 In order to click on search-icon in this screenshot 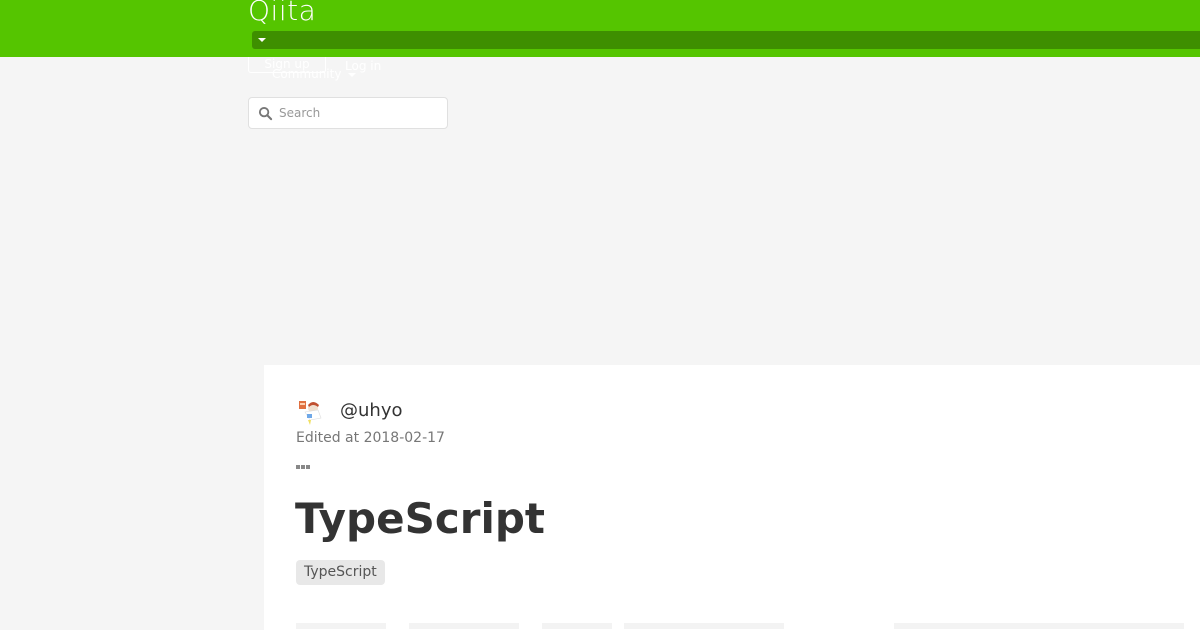, I will do `click(265, 113)`.